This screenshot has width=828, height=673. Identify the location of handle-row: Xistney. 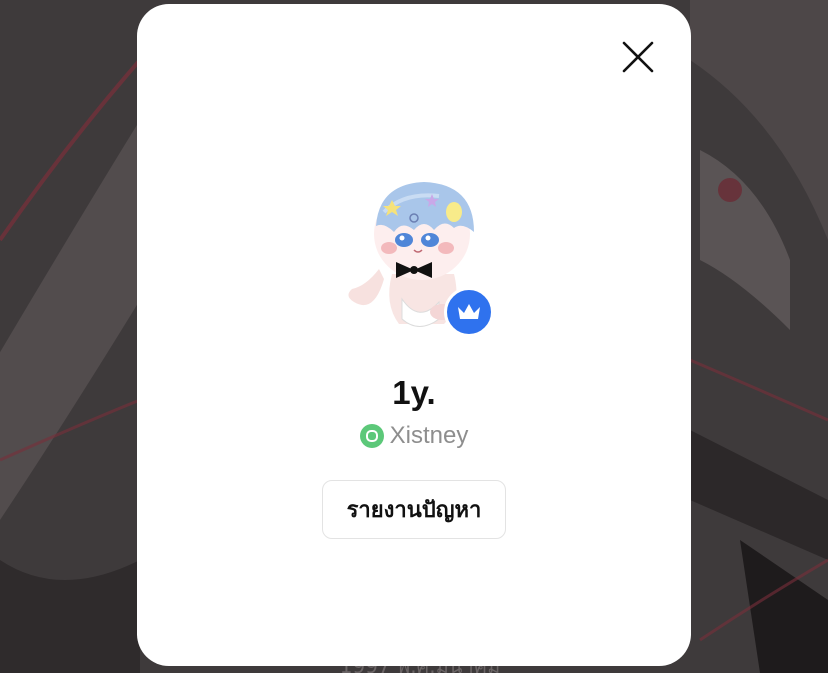
(414, 436).